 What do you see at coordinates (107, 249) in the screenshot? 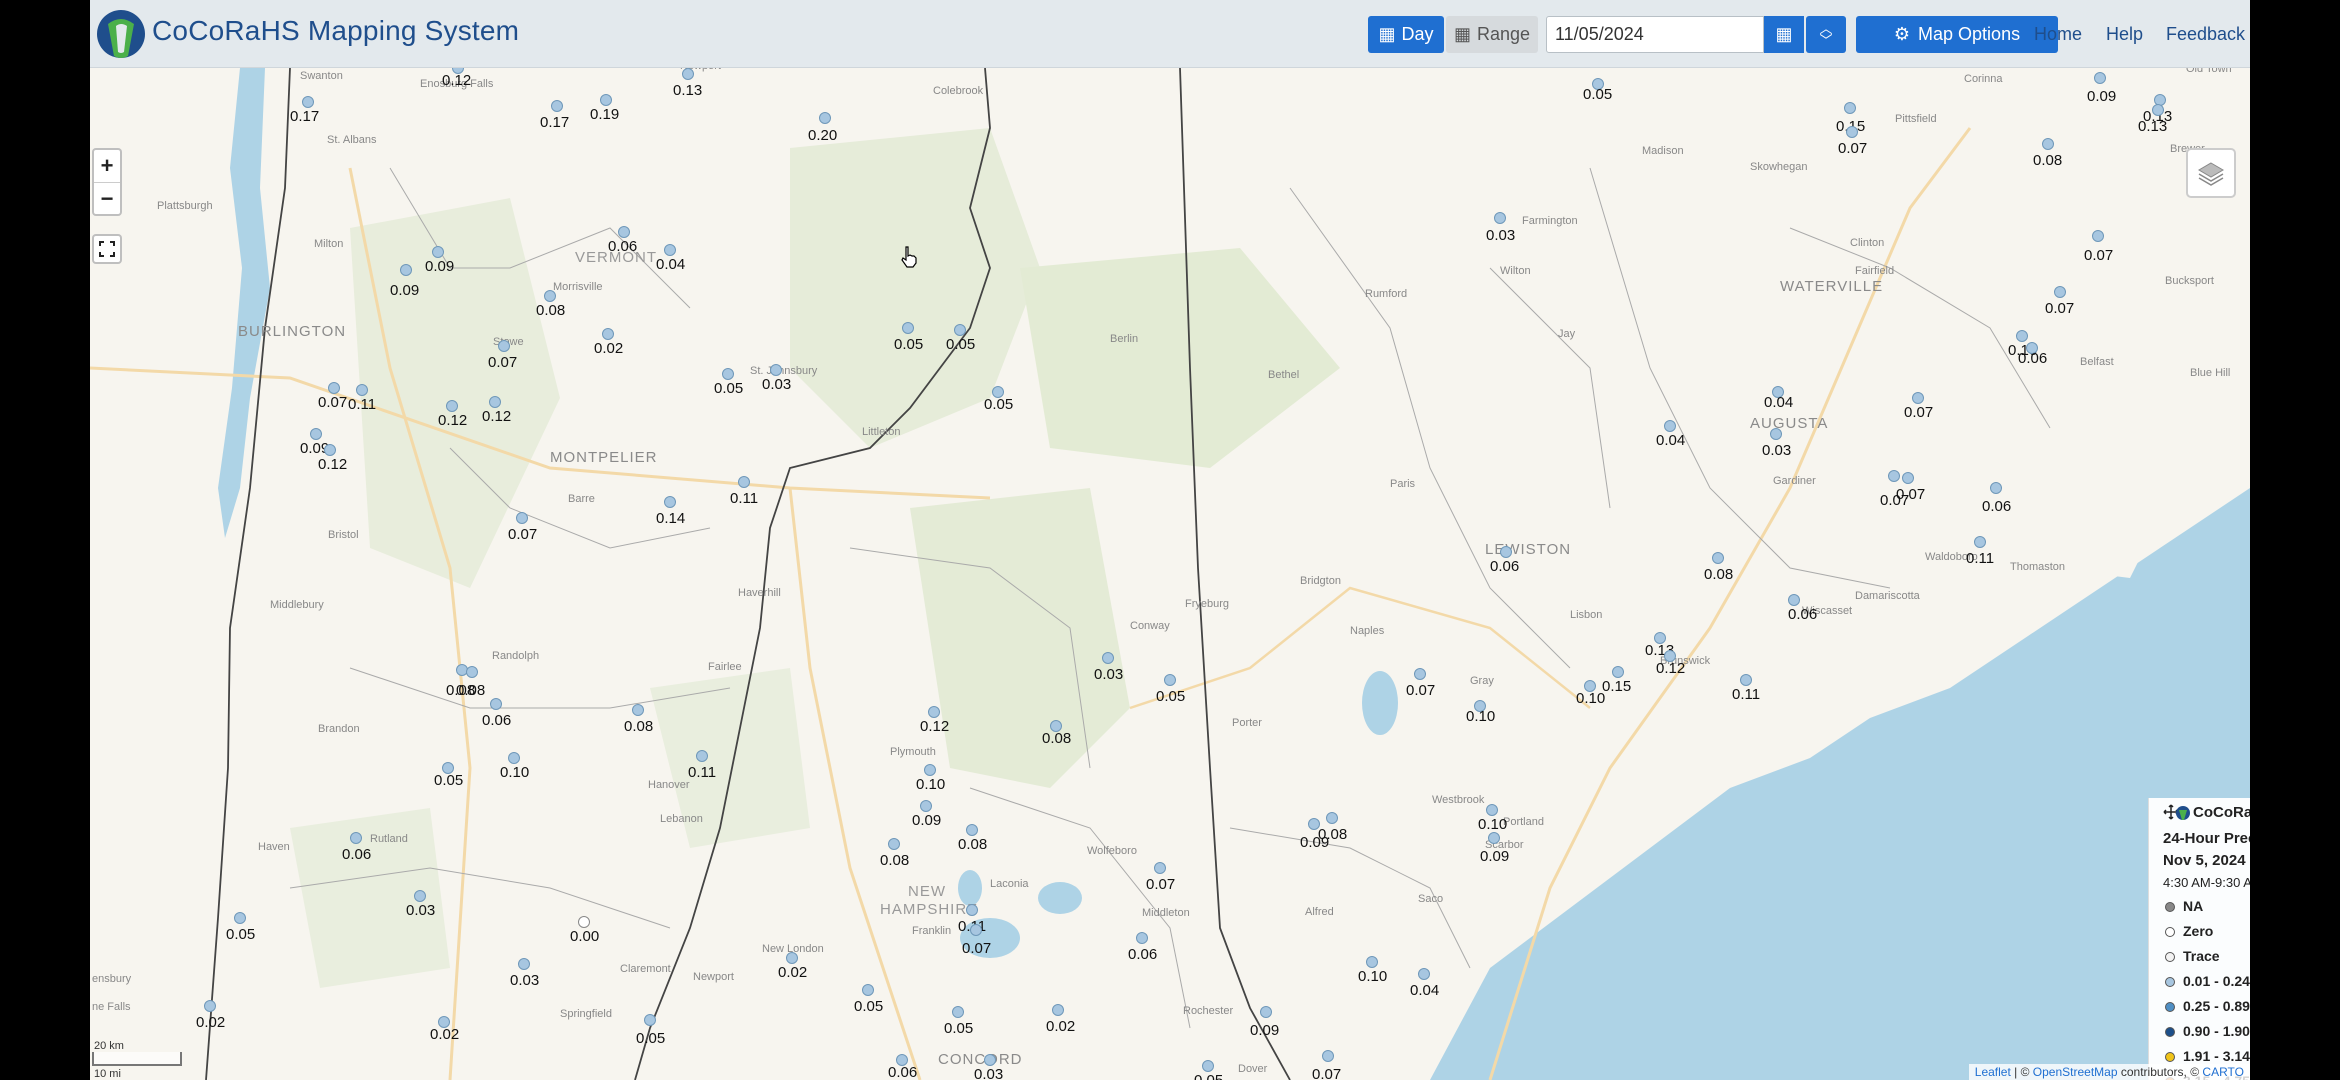
I see `fullscreen-button` at bounding box center [107, 249].